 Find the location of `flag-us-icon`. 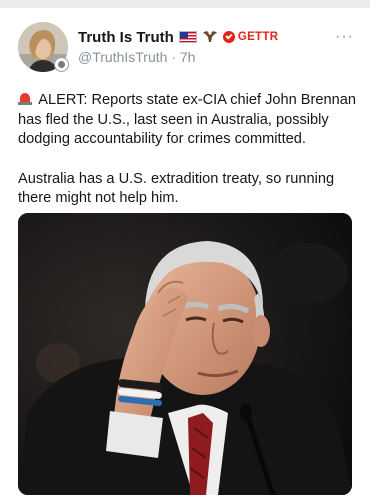

flag-us-icon is located at coordinates (187, 37).